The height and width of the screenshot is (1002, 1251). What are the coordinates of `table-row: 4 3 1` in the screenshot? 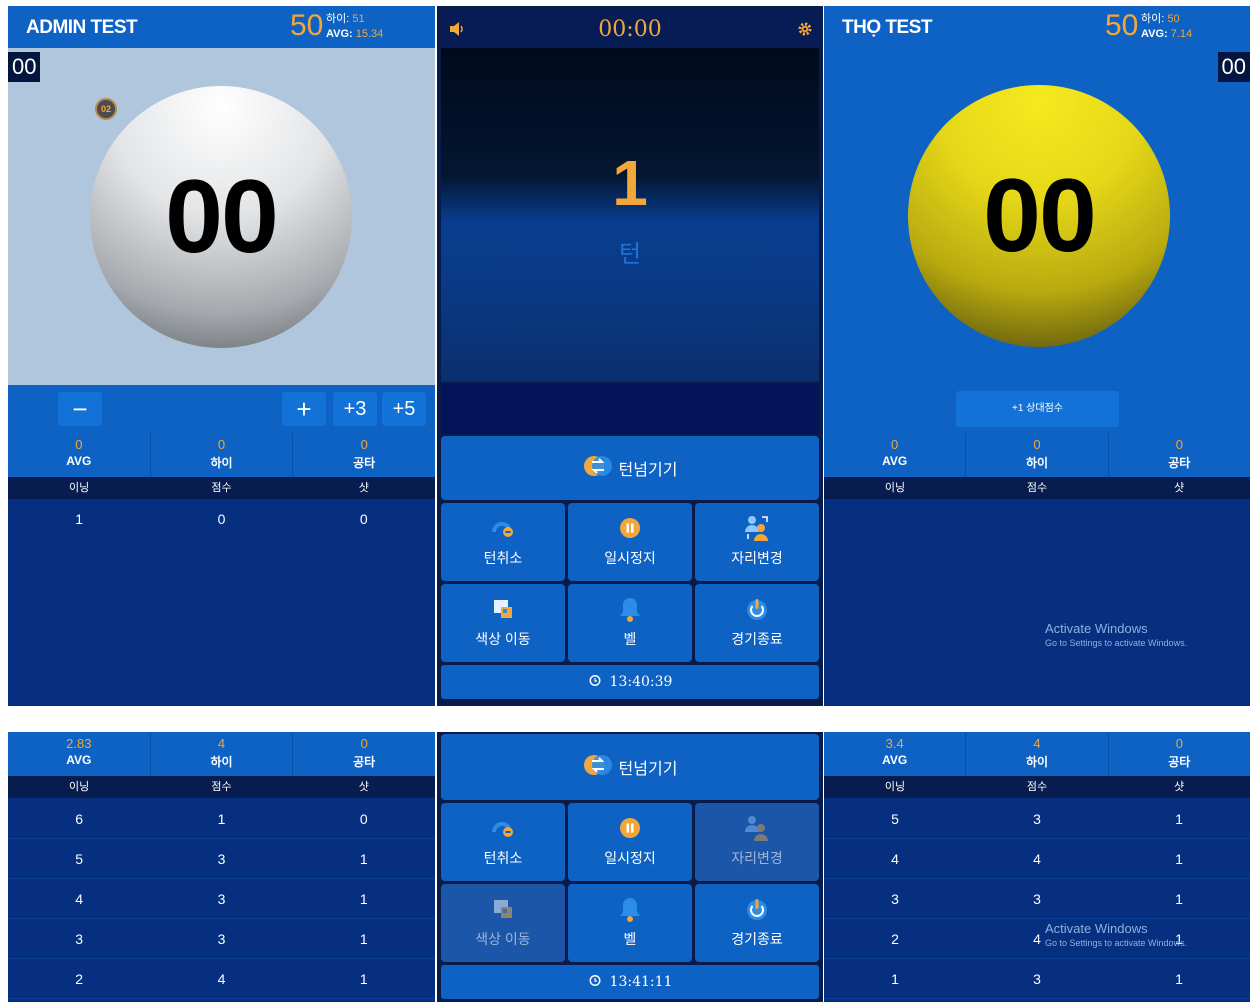 It's located at (221, 899).